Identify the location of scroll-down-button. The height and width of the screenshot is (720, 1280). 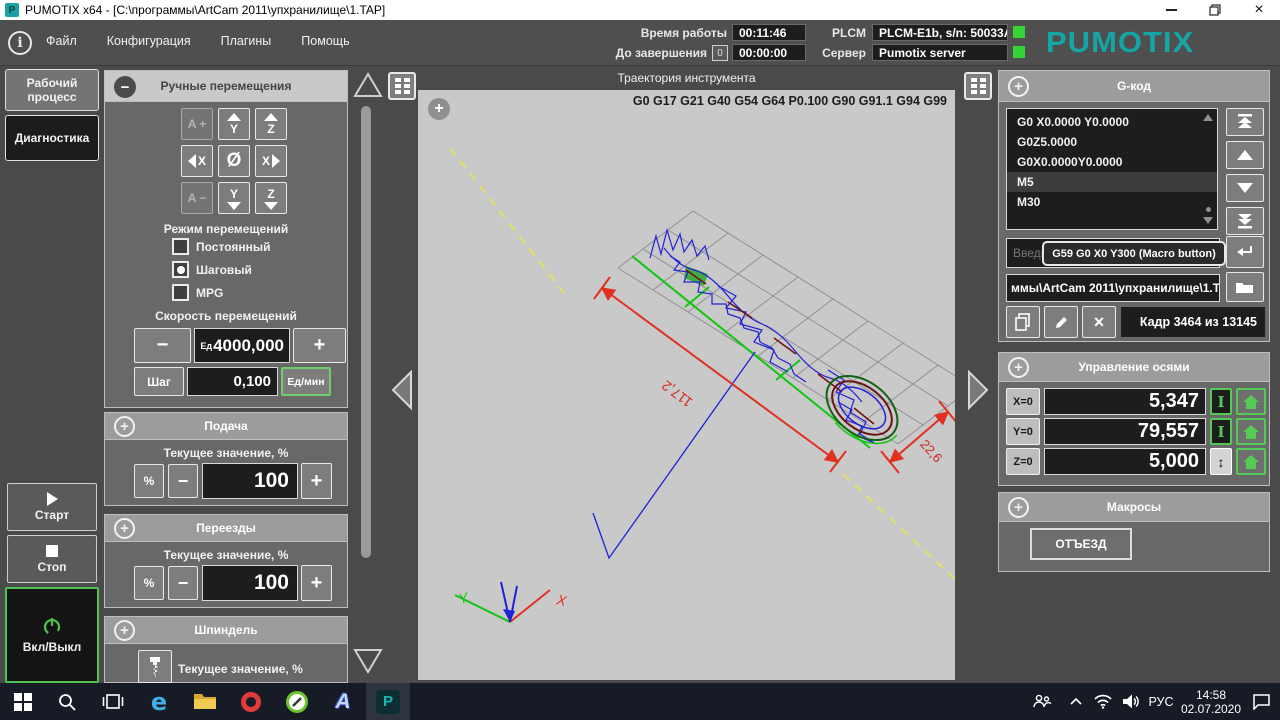
(368, 661).